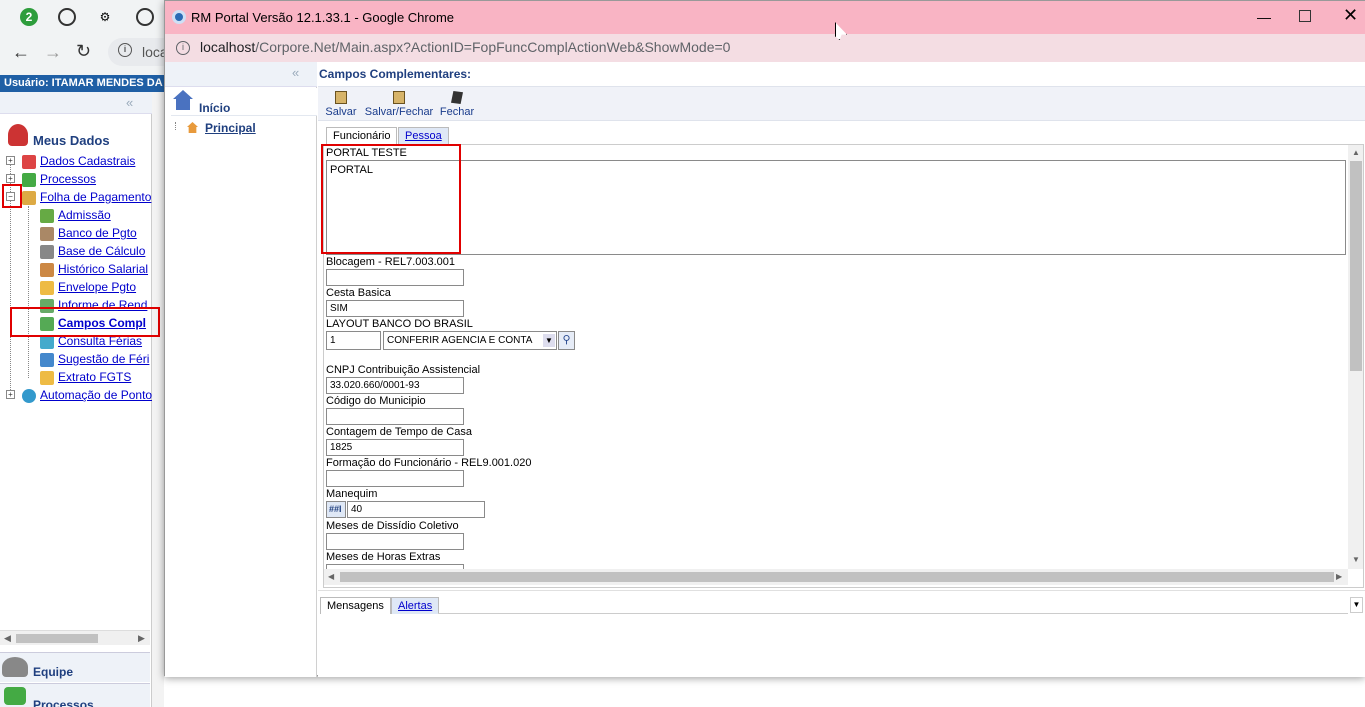  I want to click on portal-textarea: PORTAL, so click(836, 207).